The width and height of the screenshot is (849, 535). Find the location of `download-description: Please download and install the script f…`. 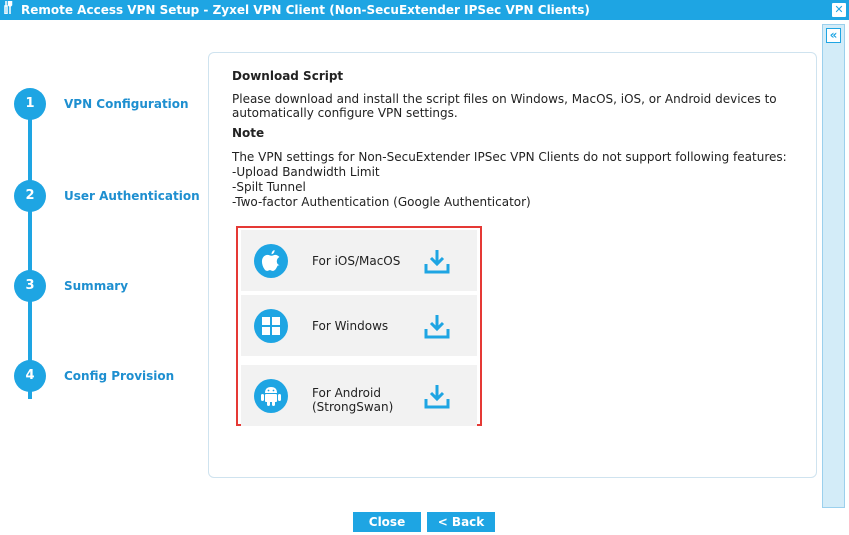

download-description: Please download and install the script f… is located at coordinates (504, 106).